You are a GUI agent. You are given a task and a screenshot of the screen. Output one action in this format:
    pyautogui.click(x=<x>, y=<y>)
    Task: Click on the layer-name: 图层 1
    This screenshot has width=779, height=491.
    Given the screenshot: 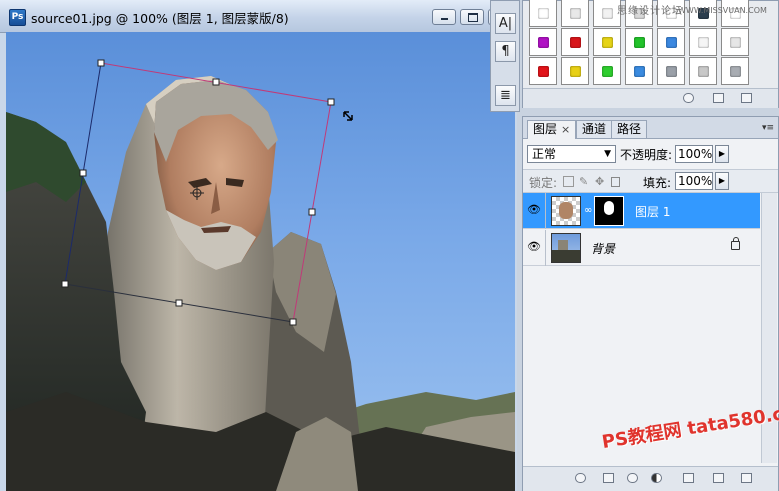 What is the action you would take?
    pyautogui.click(x=652, y=211)
    